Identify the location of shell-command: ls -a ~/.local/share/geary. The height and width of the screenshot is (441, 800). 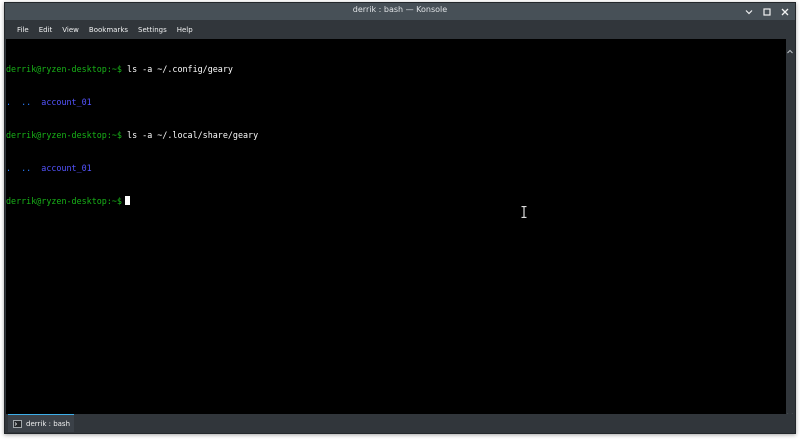
(190, 135).